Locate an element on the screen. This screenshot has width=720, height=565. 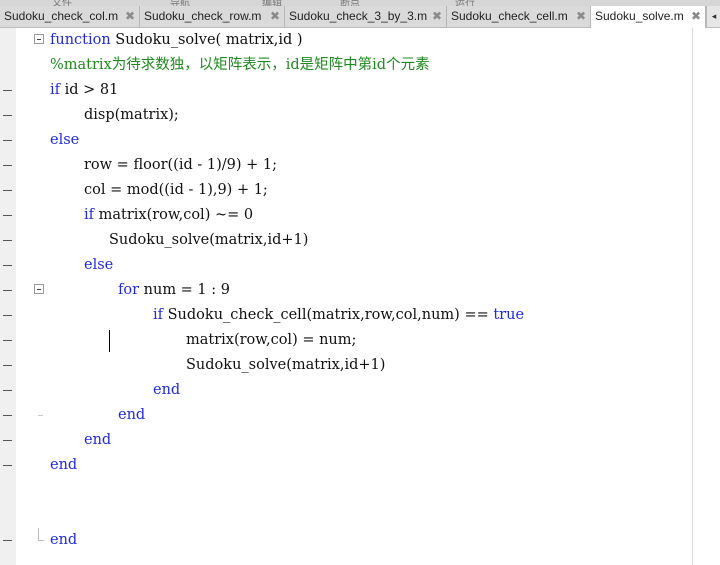
editor-tab: Sudoku_check_col.m ✖ is located at coordinates (70, 16).